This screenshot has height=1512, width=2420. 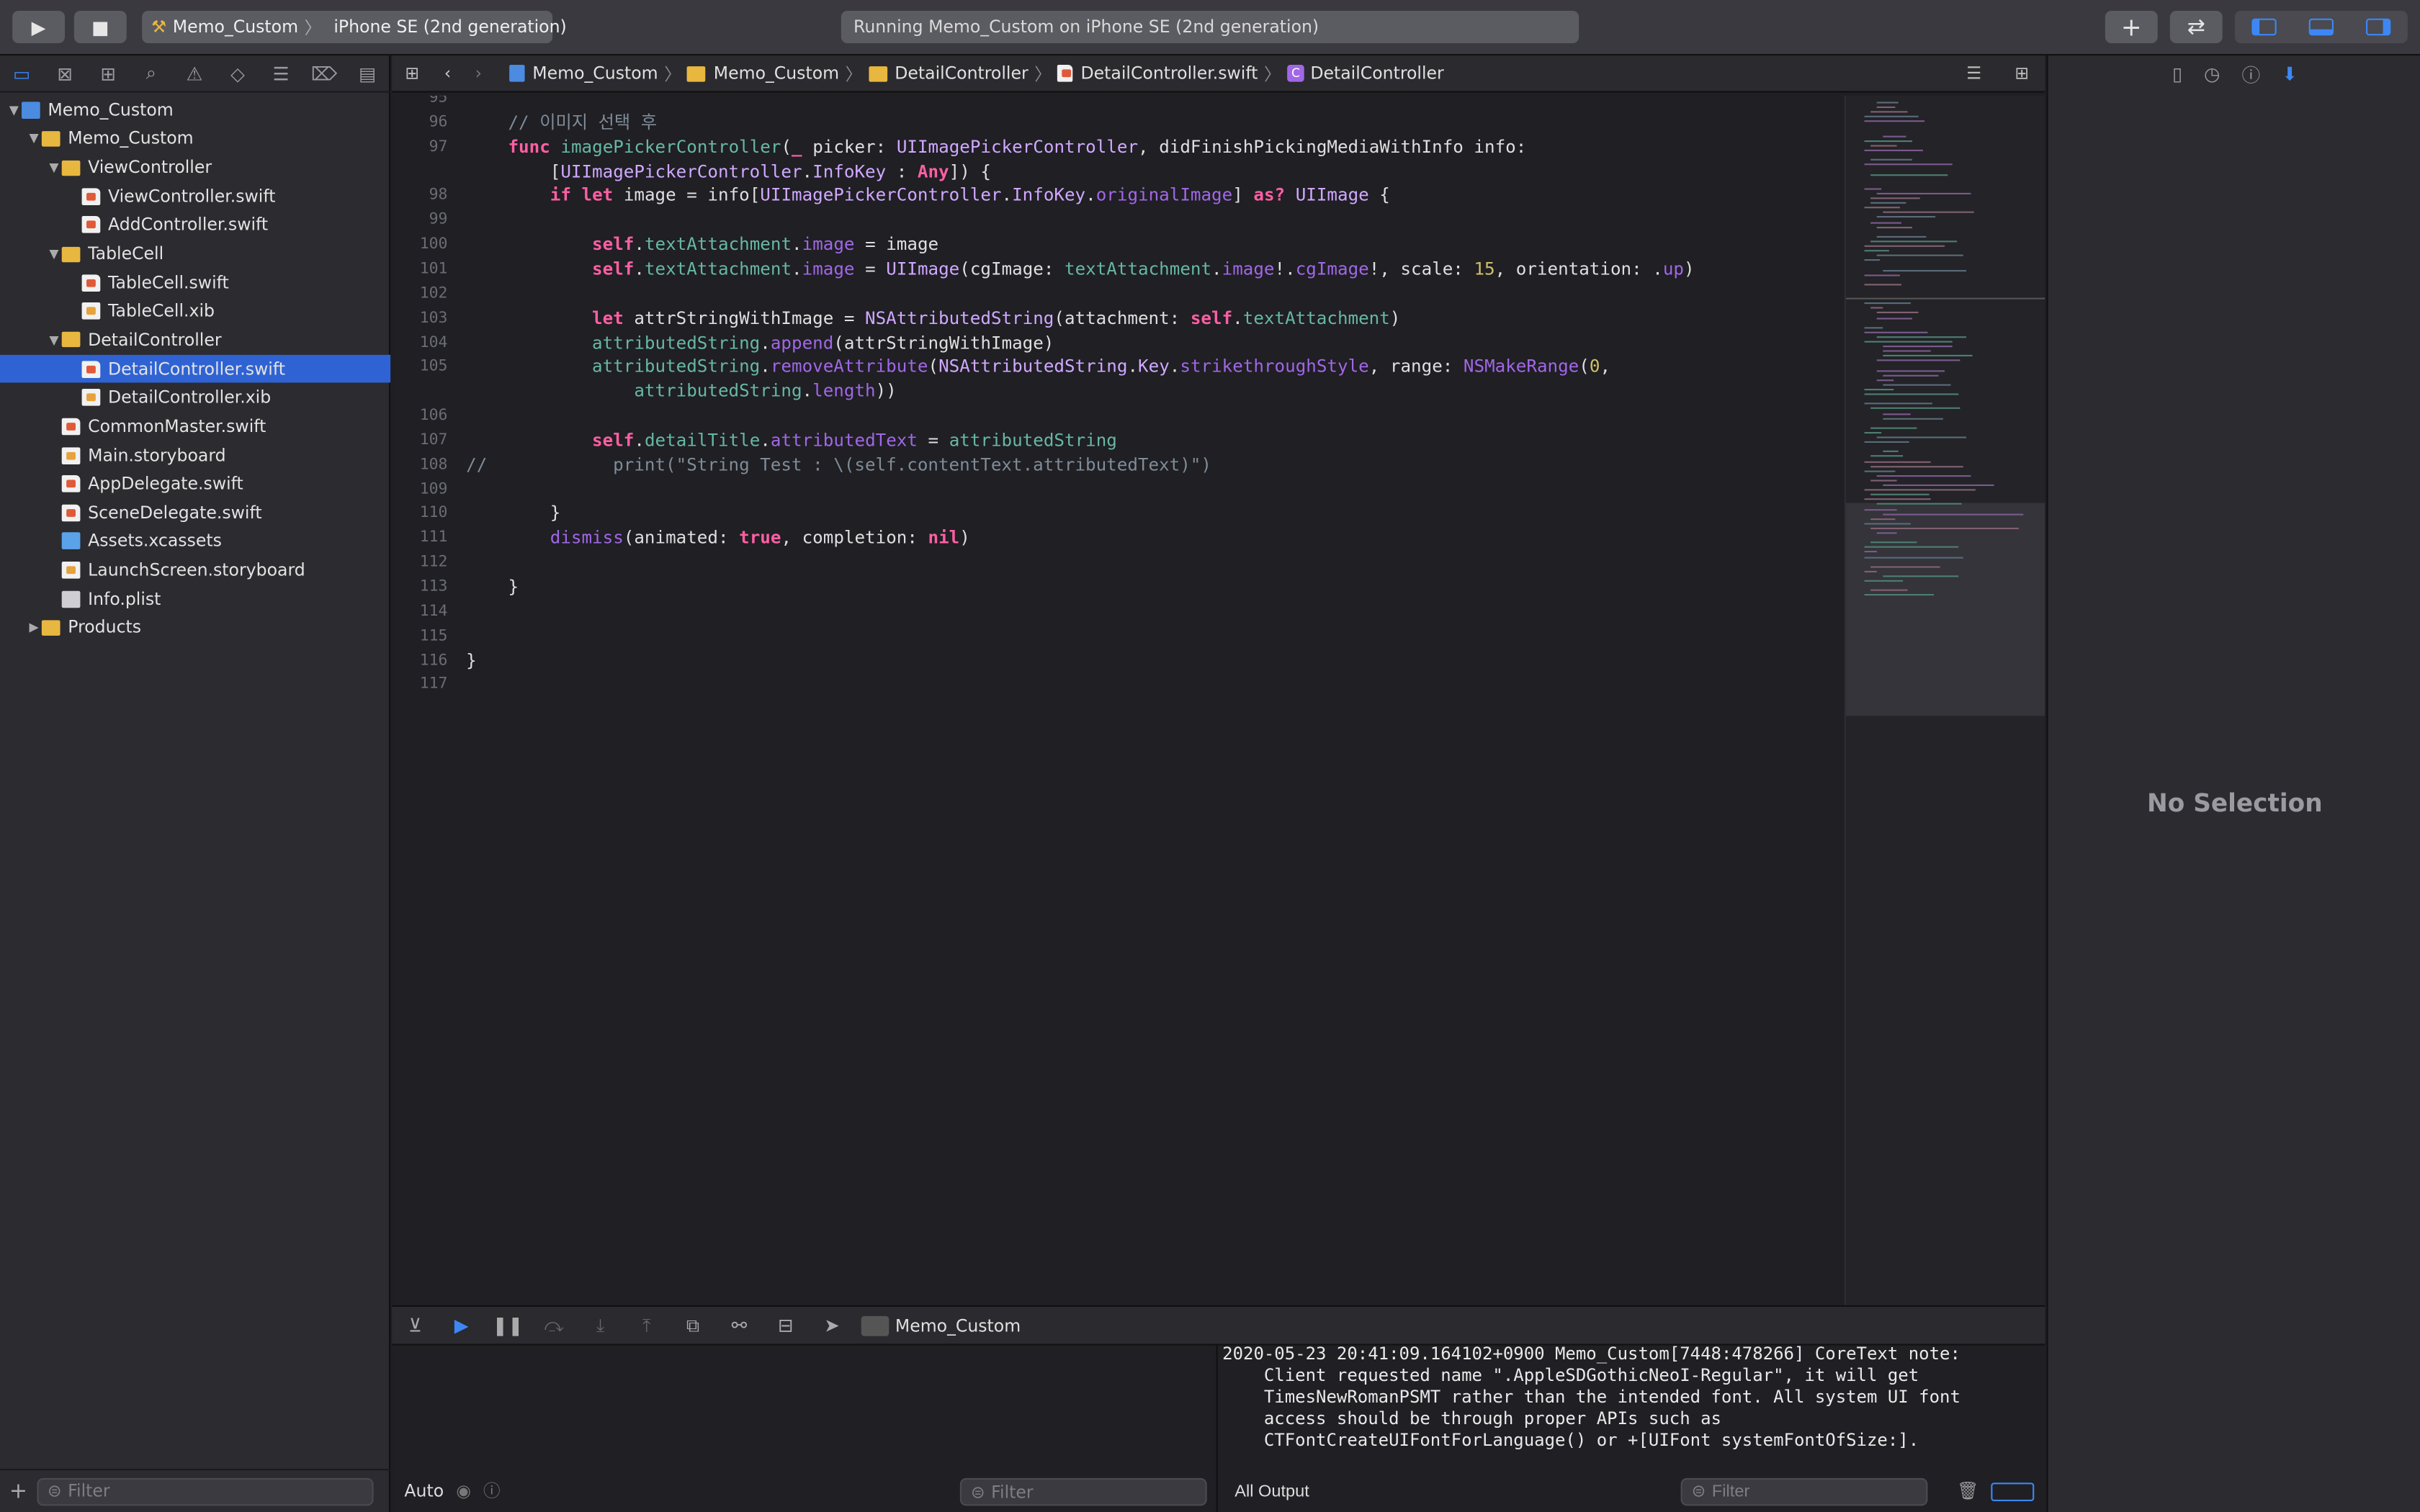 I want to click on left-panel-toggle-icon, so click(x=2264, y=27).